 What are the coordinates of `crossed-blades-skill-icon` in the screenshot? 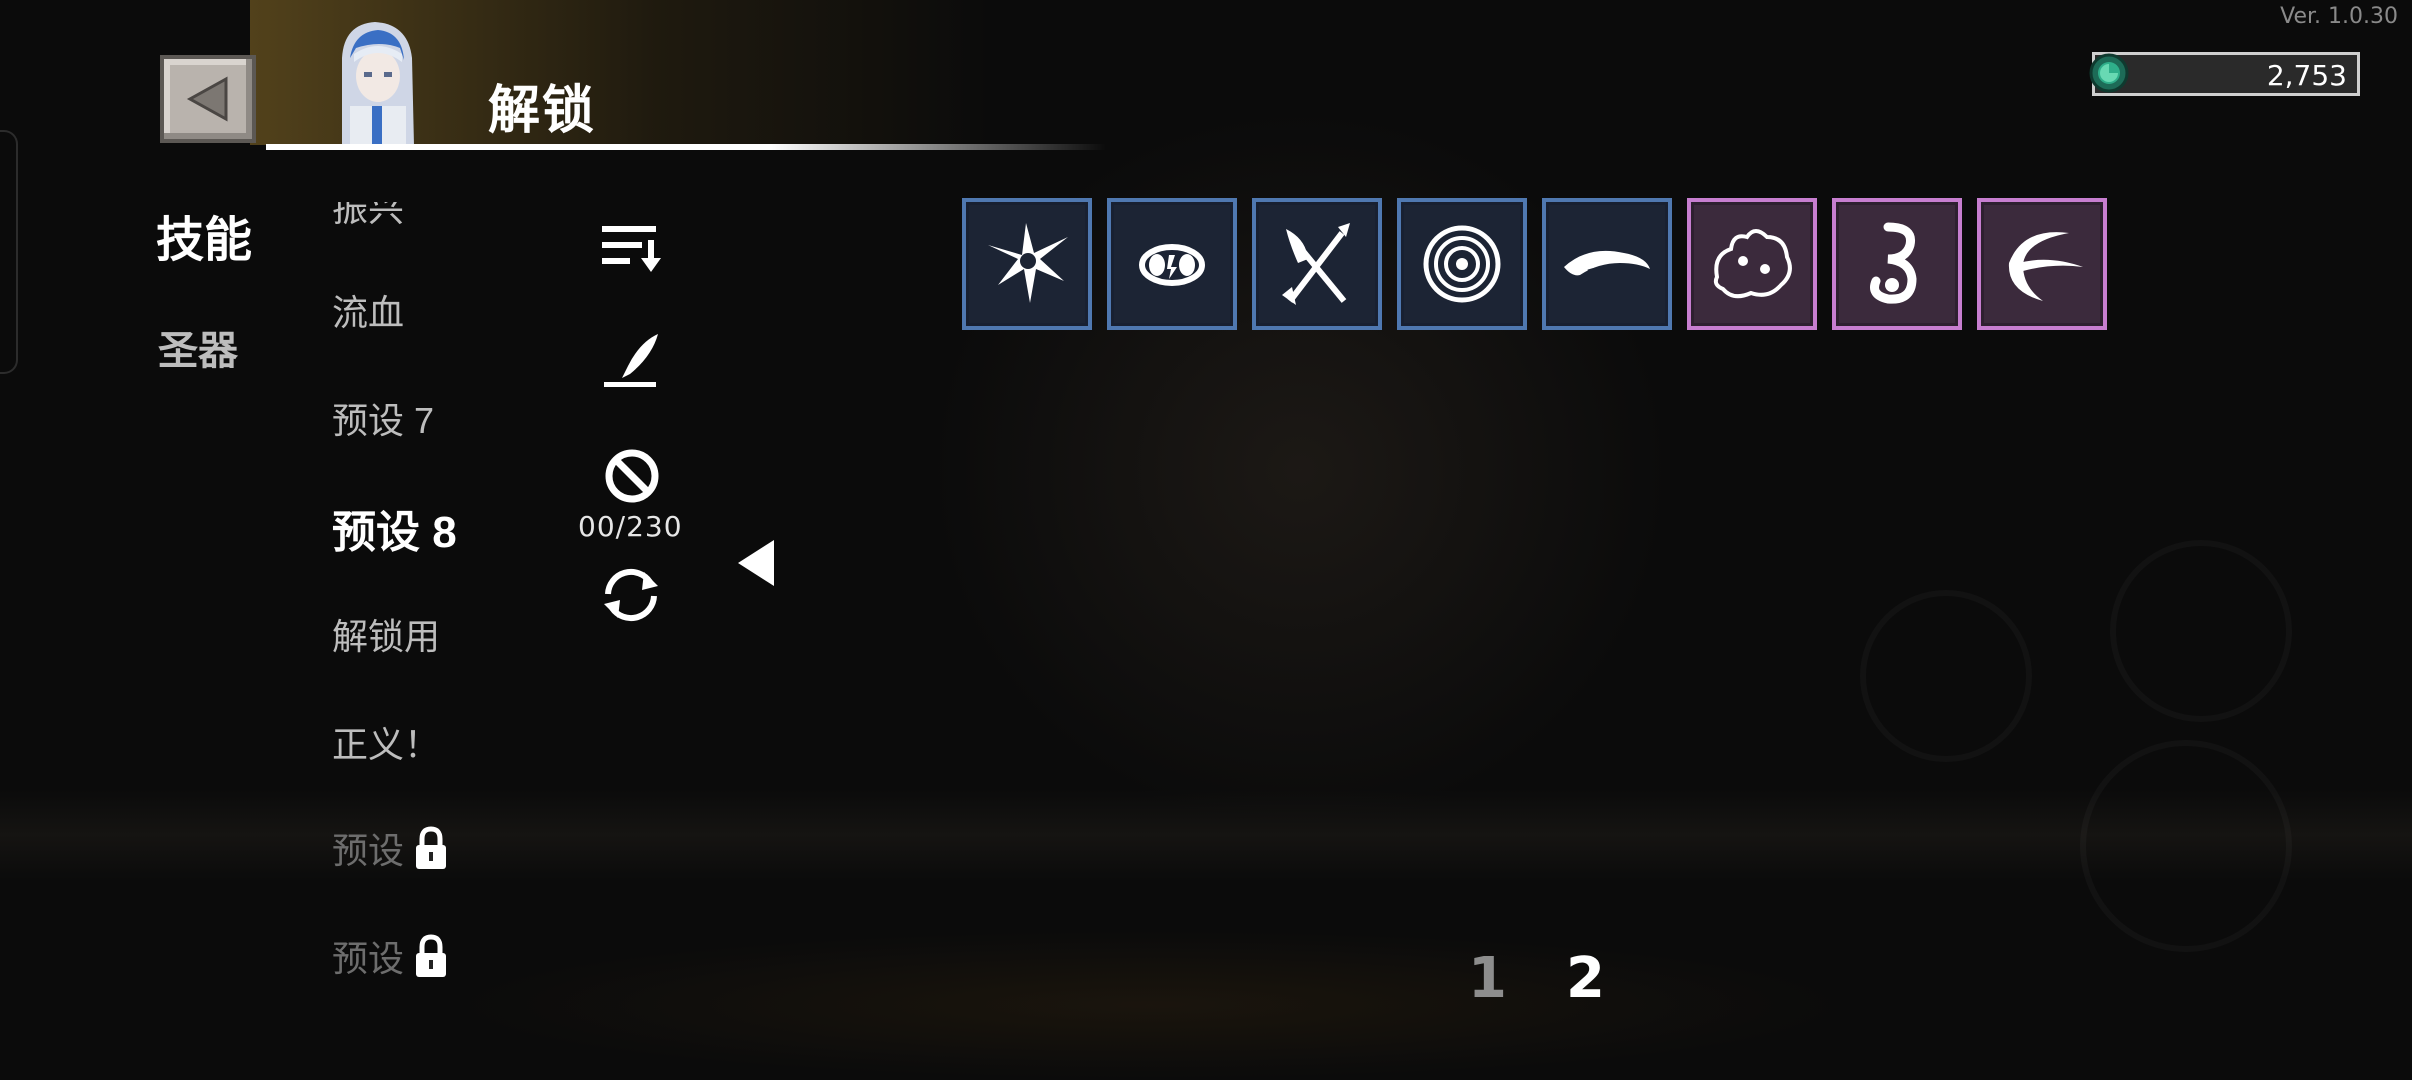 It's located at (1316, 264).